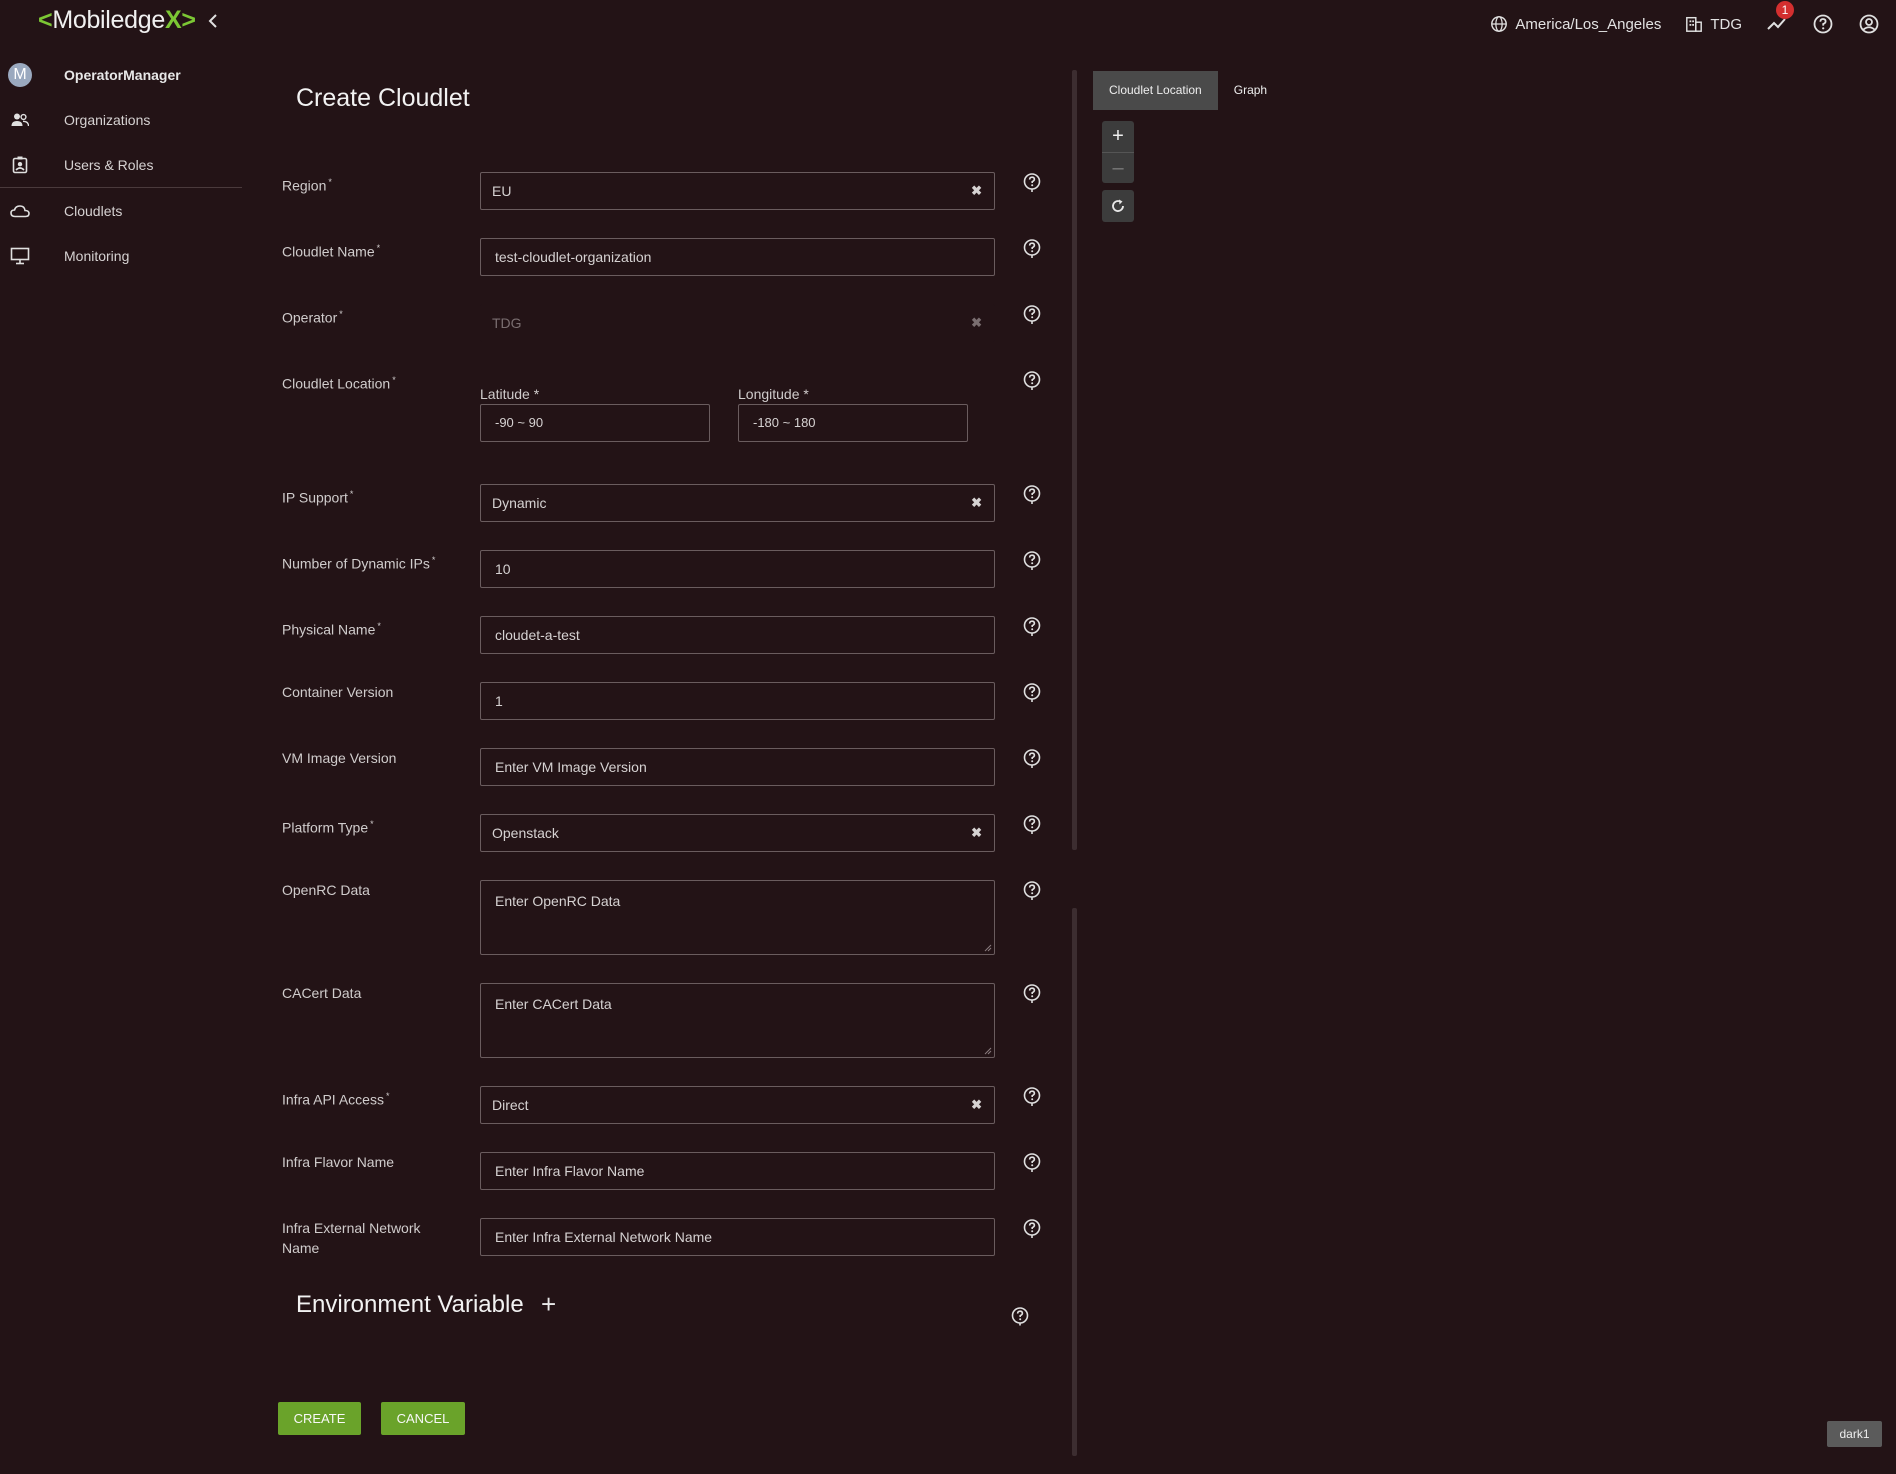  Describe the element at coordinates (338, 692) in the screenshot. I see `container-version-label: Container Version` at that location.